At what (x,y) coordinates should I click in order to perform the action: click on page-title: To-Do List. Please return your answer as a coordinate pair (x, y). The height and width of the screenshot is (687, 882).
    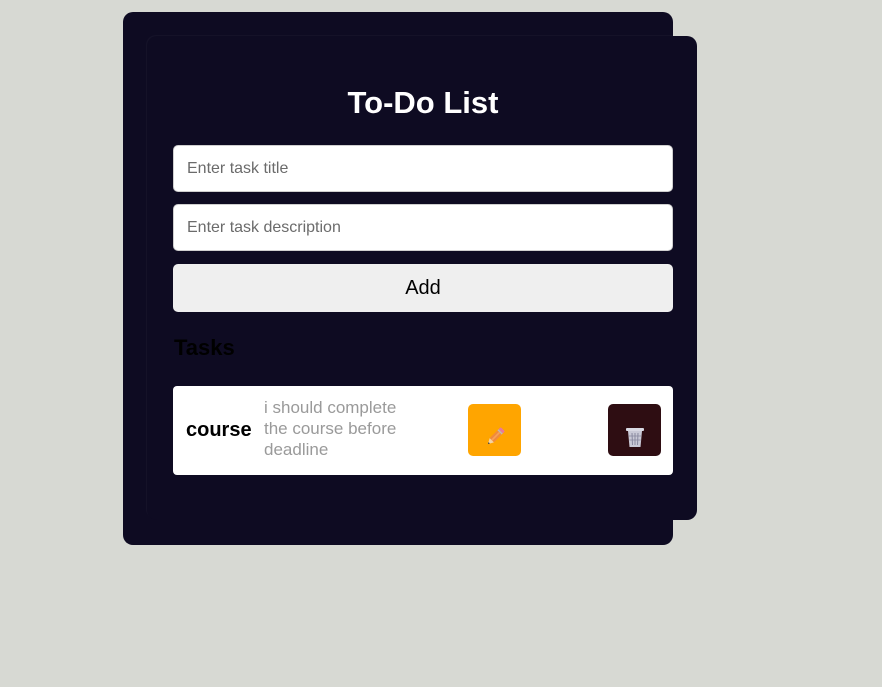
    Looking at the image, I should click on (423, 102).